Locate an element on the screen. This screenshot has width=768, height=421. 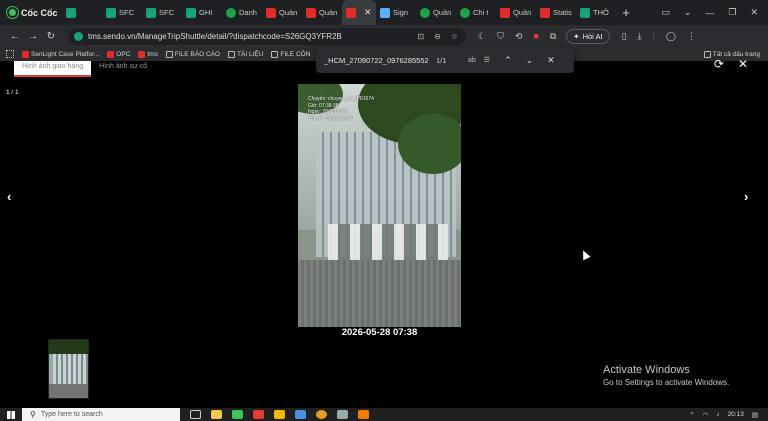
tab: THÔ is located at coordinates (596, 12).